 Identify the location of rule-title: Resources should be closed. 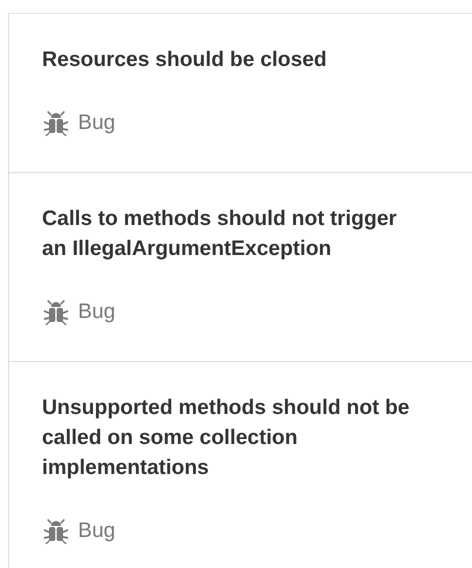
(185, 60).